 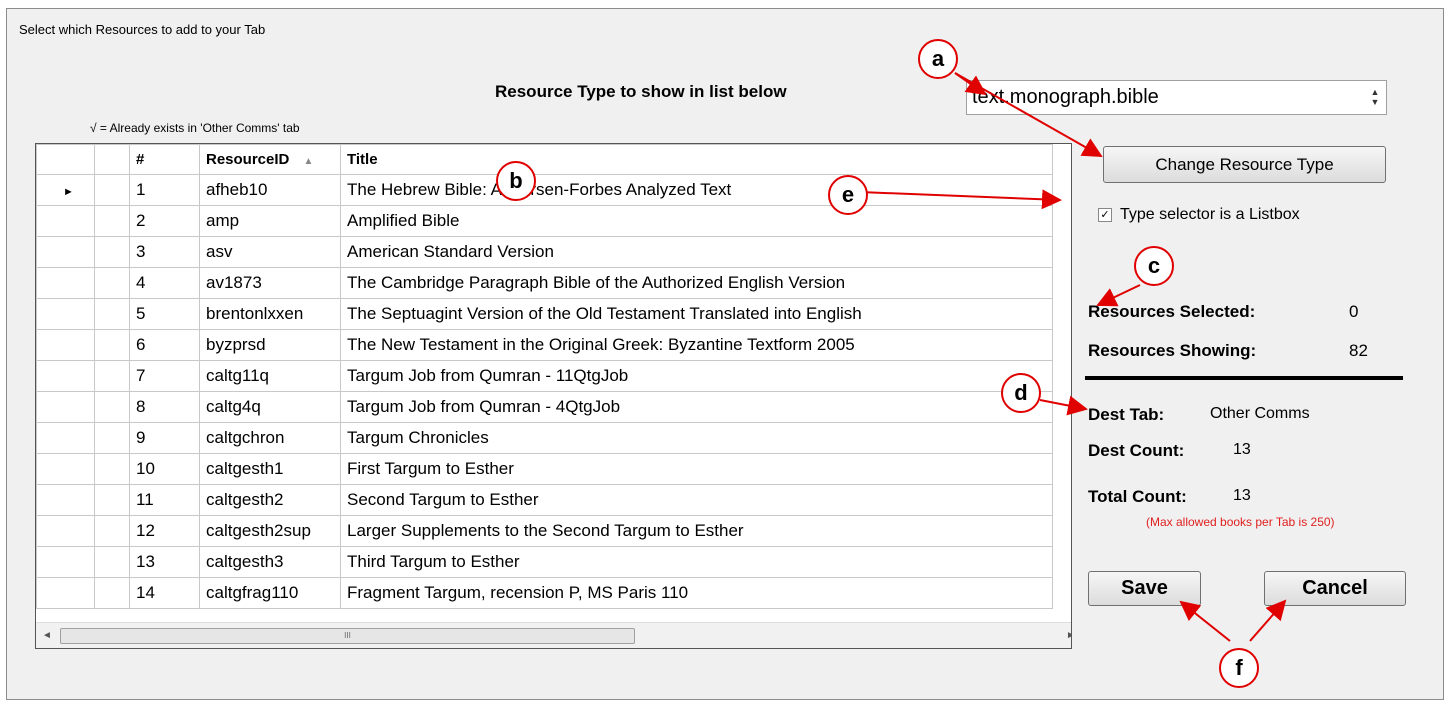 What do you see at coordinates (1118, 295) in the screenshot?
I see `arrow-c-to-selected` at bounding box center [1118, 295].